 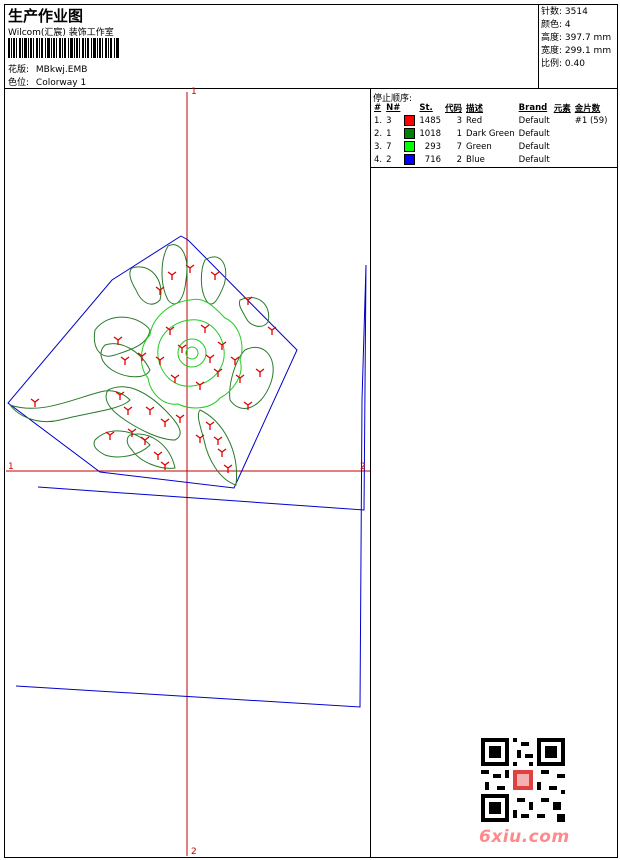 I want to click on left-petal, so click(x=122, y=336).